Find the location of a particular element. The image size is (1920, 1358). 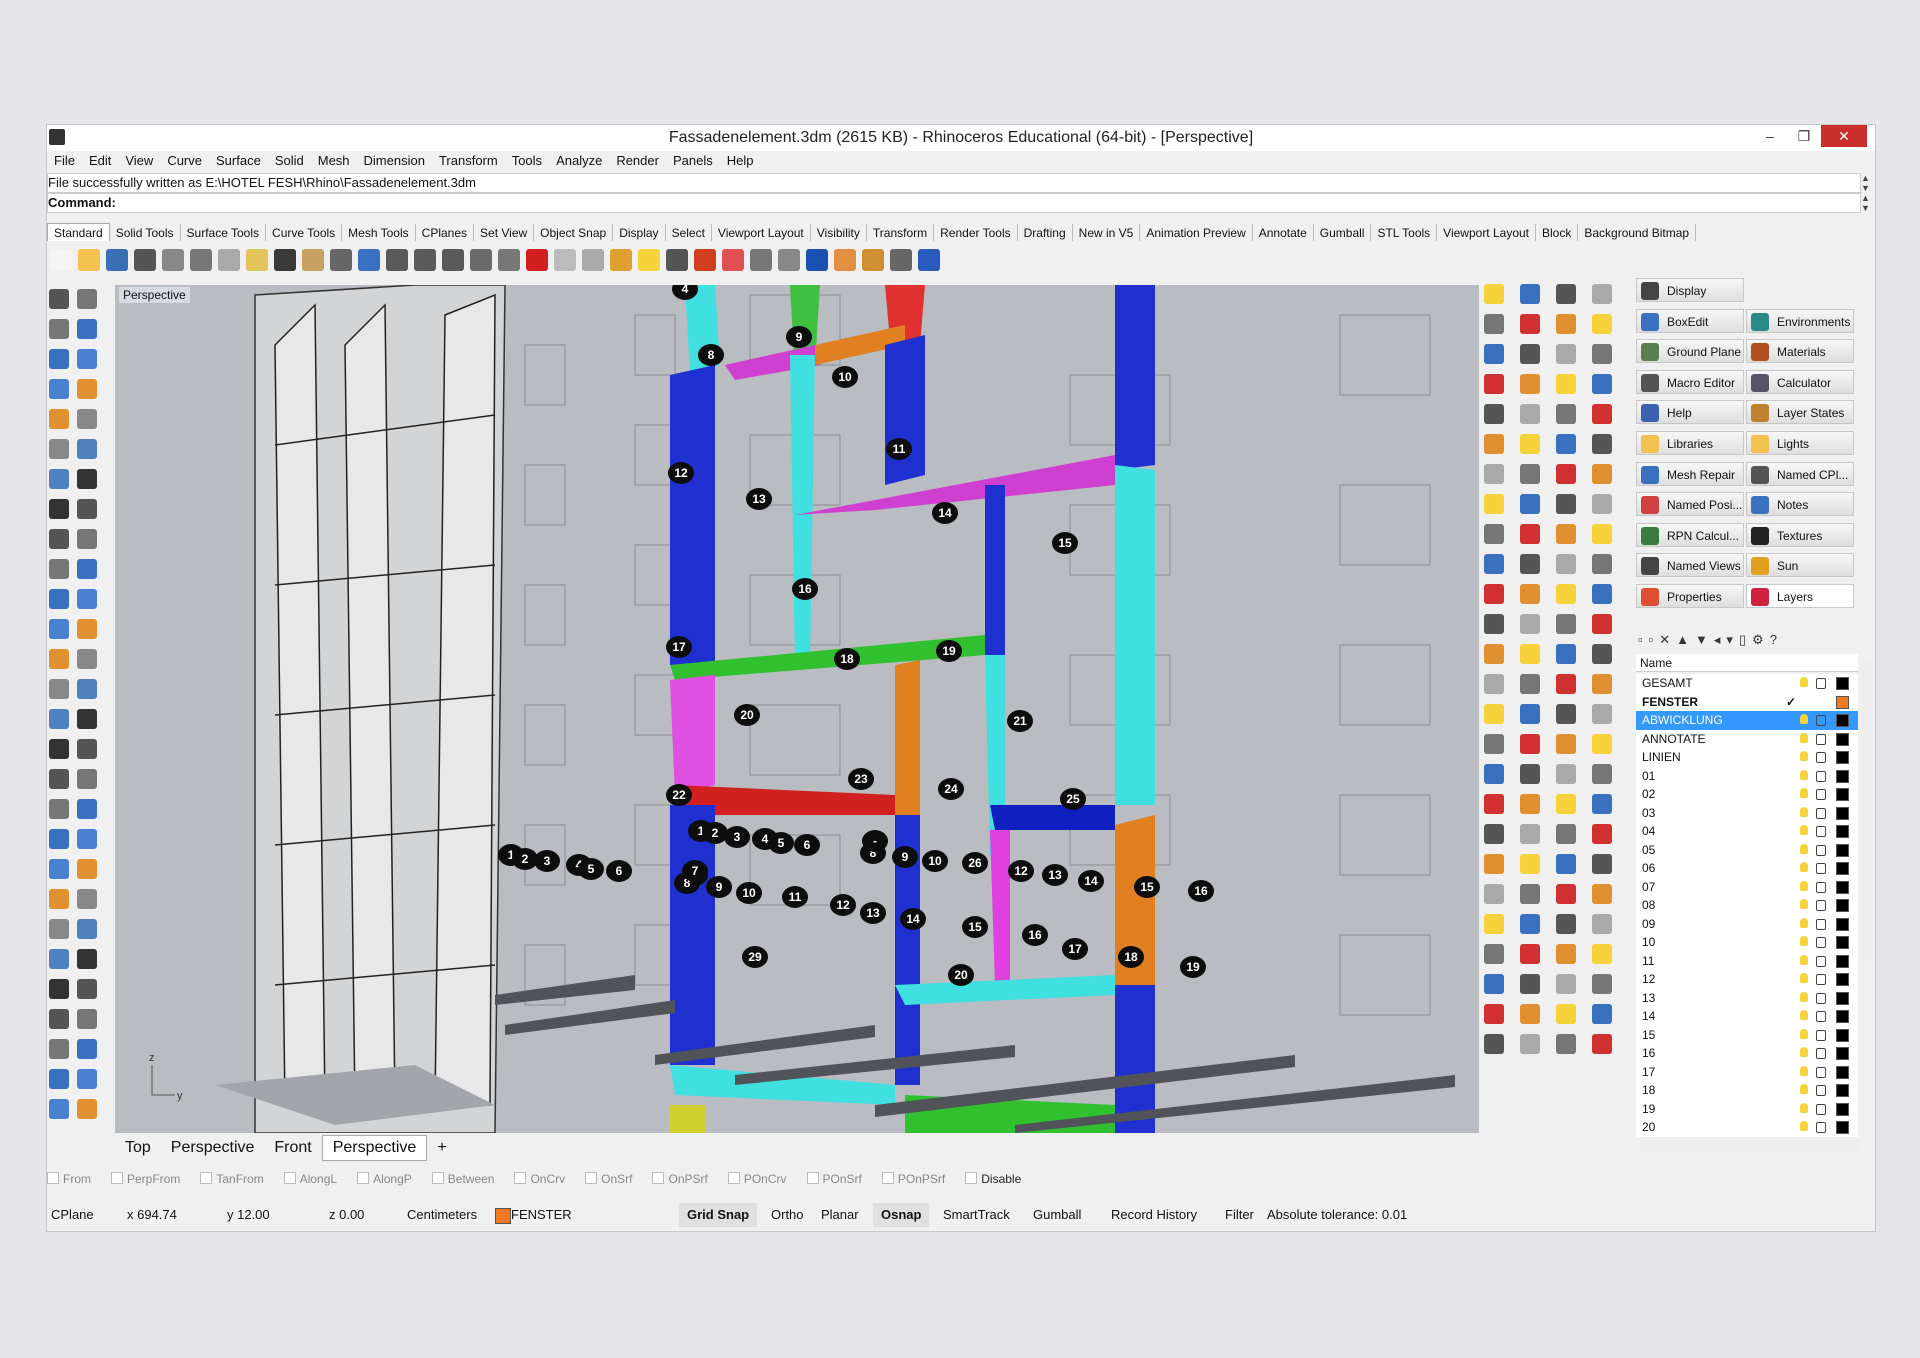

panel-mesh-repair: Mesh Repair is located at coordinates (1690, 473).